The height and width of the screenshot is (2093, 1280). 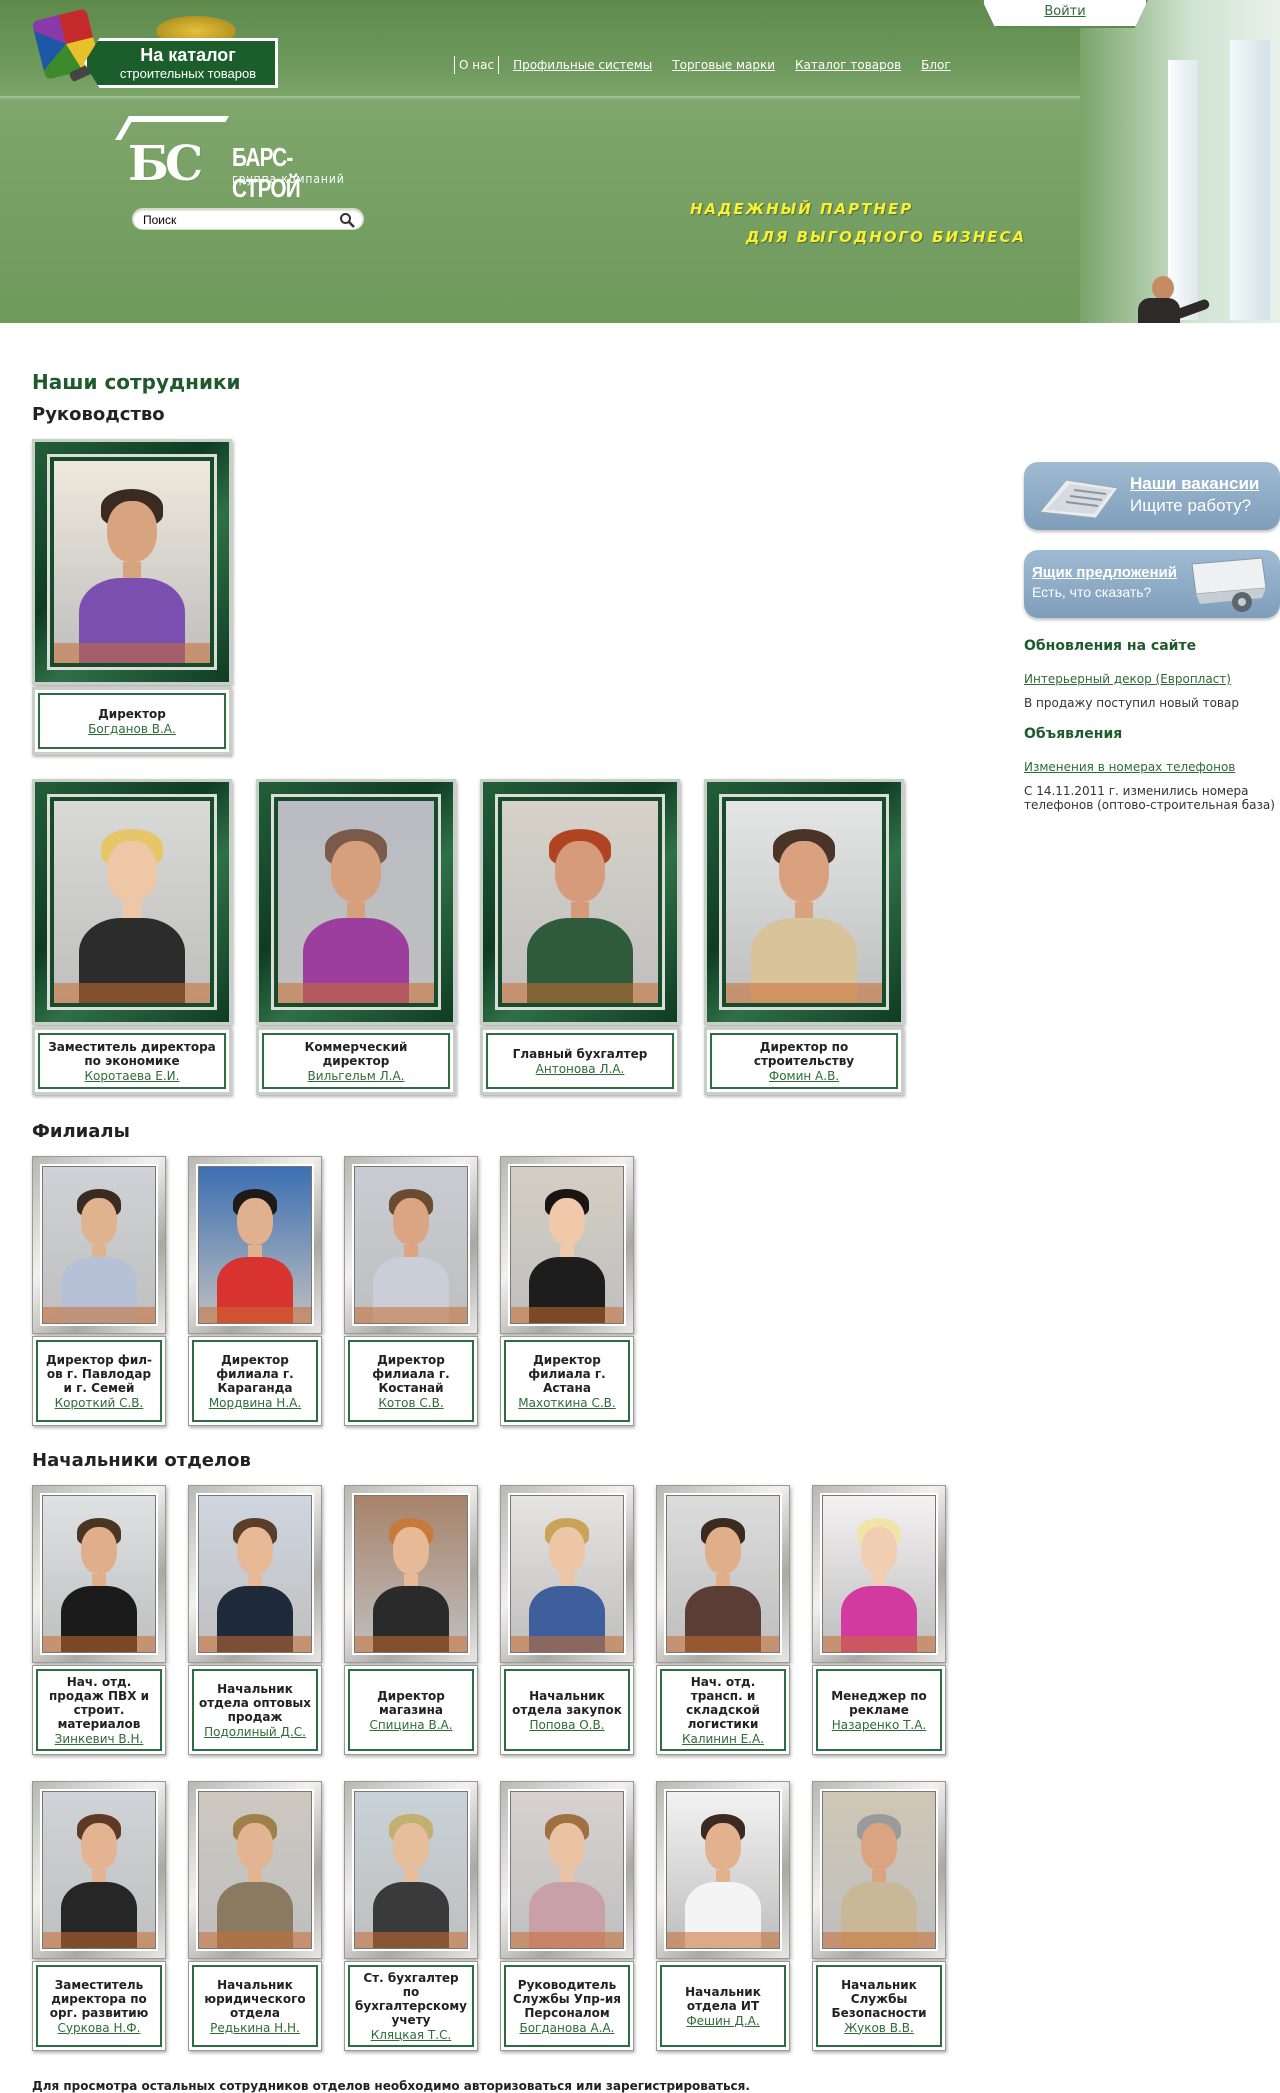 I want to click on name-plate: Начальник отдела ИТ Фешин Д.А., so click(x=723, y=2006).